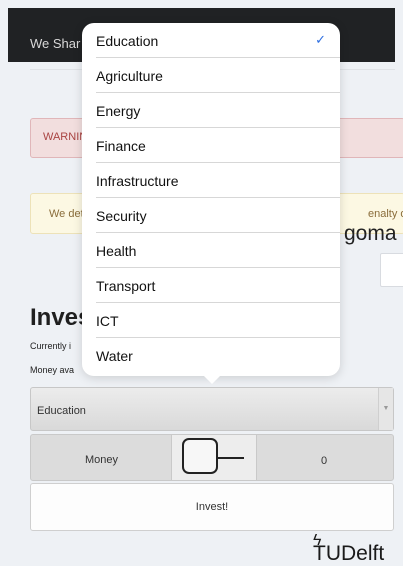 This screenshot has height=566, width=403. What do you see at coordinates (51, 346) in the screenshot?
I see `currently-invested-text: Currently i` at bounding box center [51, 346].